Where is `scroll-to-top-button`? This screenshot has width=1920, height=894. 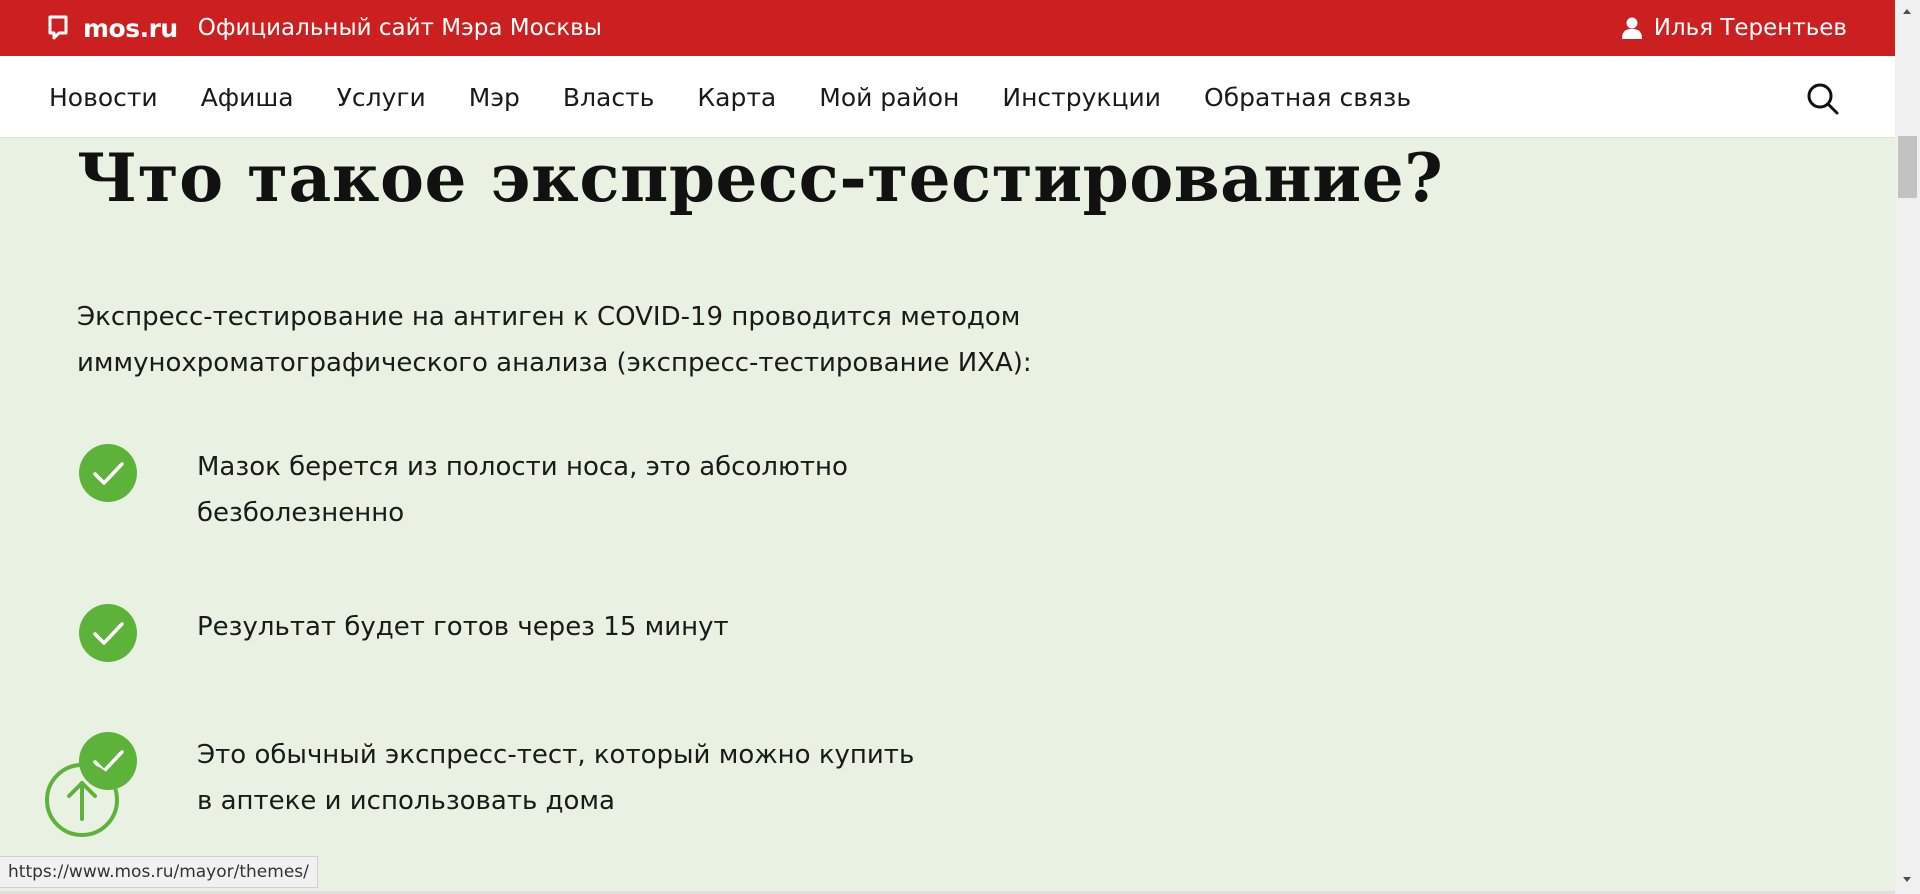
scroll-to-top-button is located at coordinates (82, 800).